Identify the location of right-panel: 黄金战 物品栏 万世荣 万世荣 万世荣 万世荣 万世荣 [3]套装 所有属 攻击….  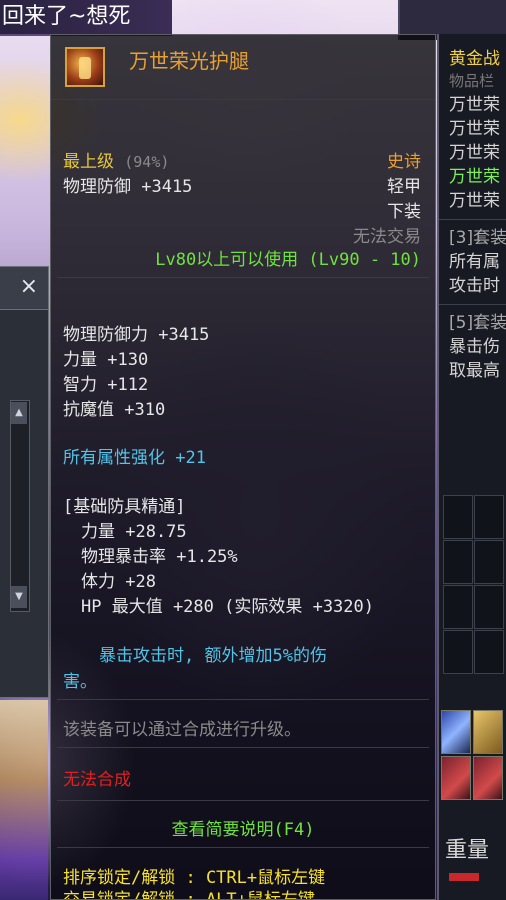
(471, 467).